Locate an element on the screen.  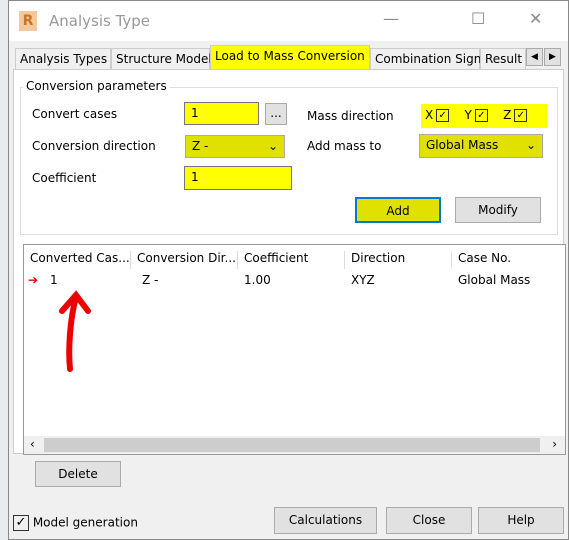
model-generation-label: Model generation is located at coordinates (85, 522).